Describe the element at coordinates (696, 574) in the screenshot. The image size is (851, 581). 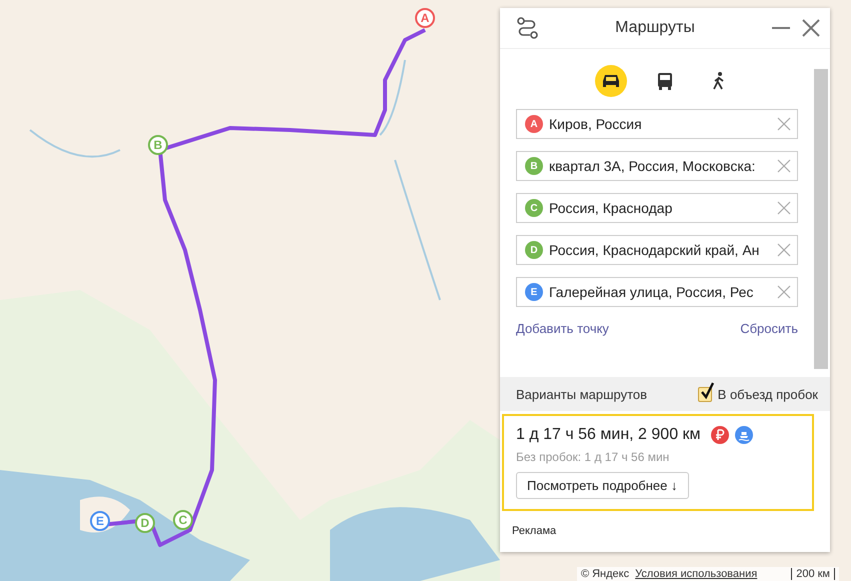
I see `terms-link: Условия использования` at that location.